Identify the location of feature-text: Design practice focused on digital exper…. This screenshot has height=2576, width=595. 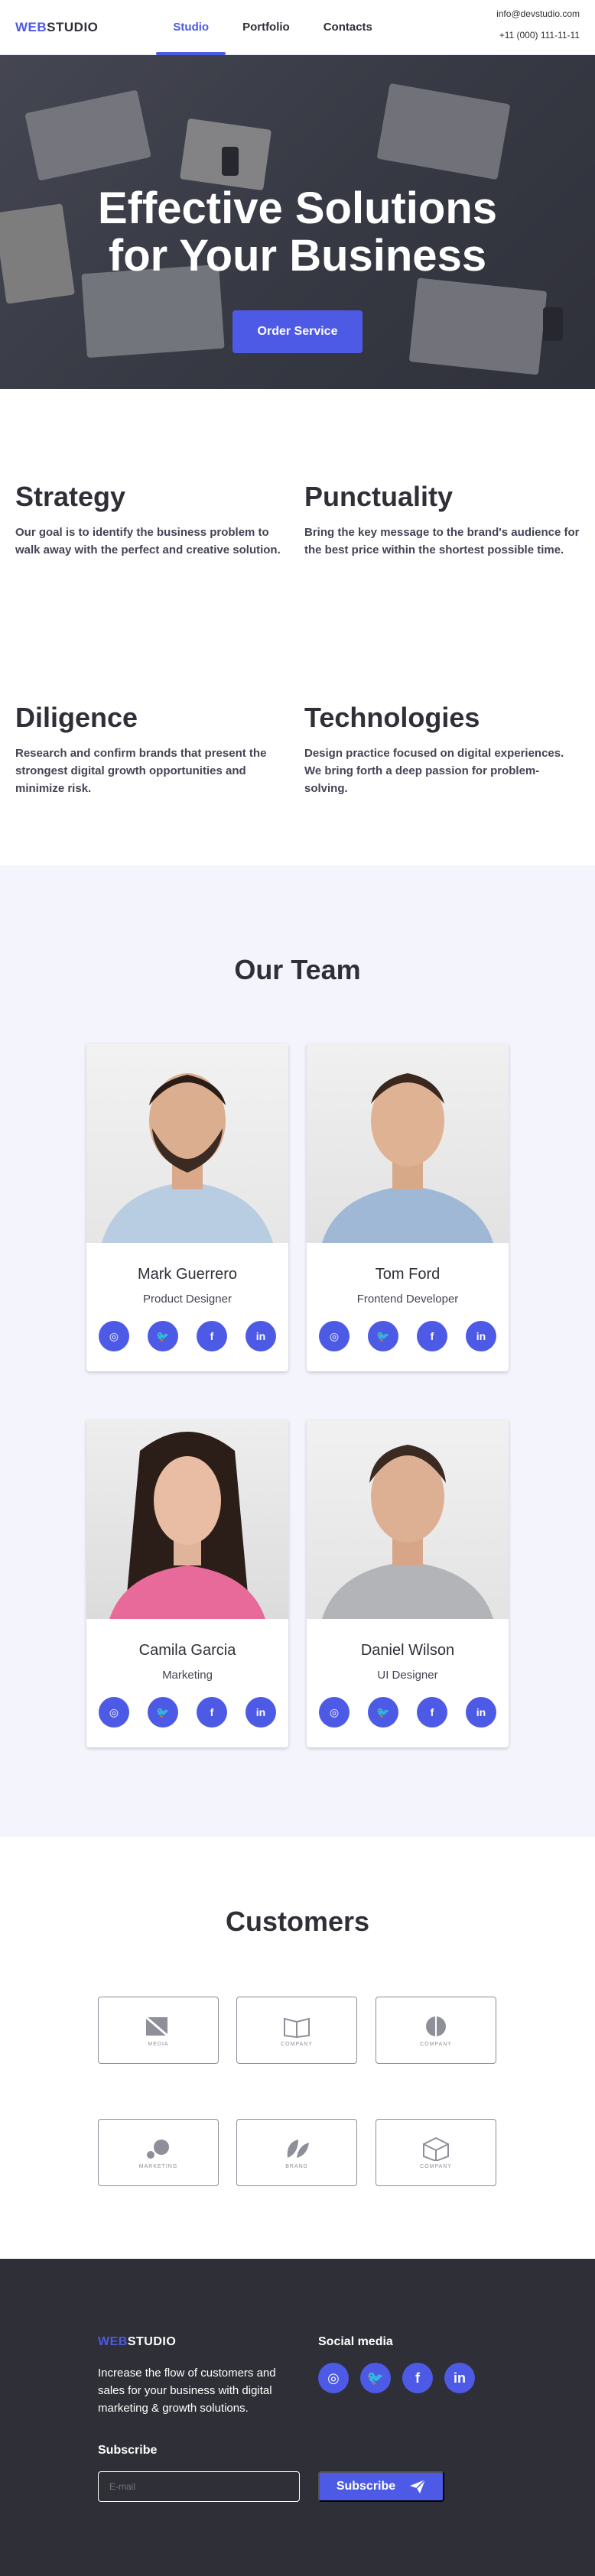
(434, 771).